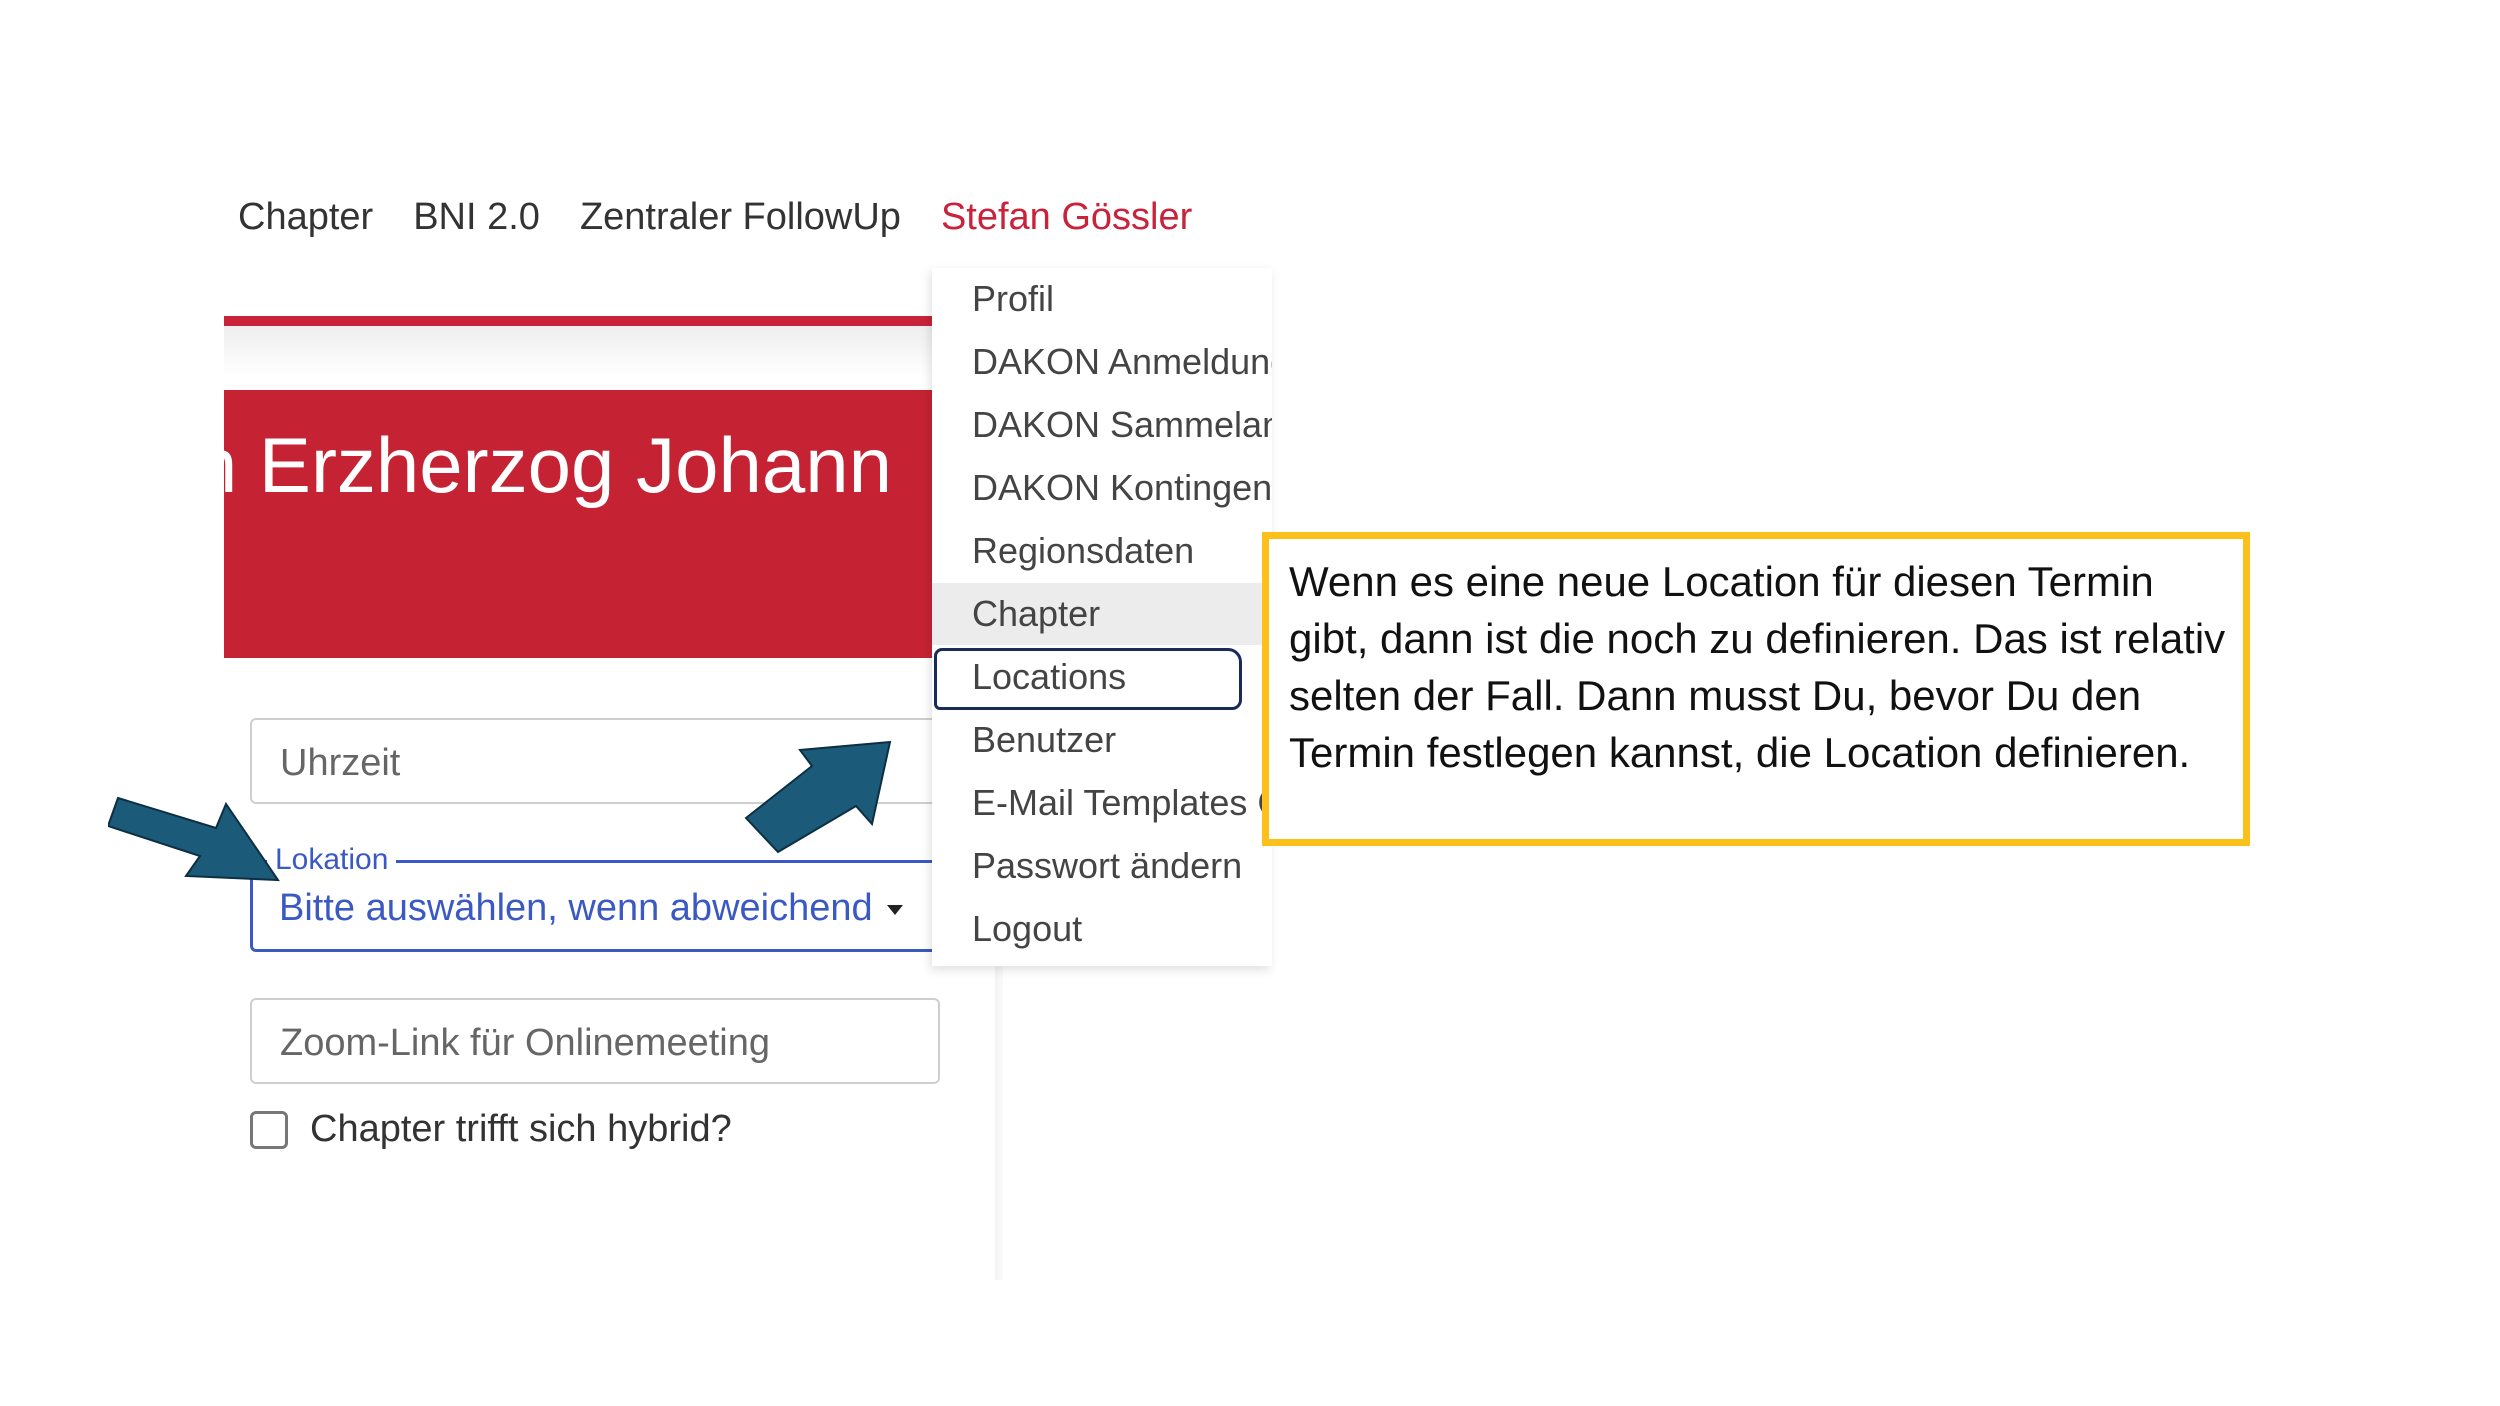 This screenshot has width=2500, height=1406. I want to click on arrow-up-right-icon, so click(818, 797).